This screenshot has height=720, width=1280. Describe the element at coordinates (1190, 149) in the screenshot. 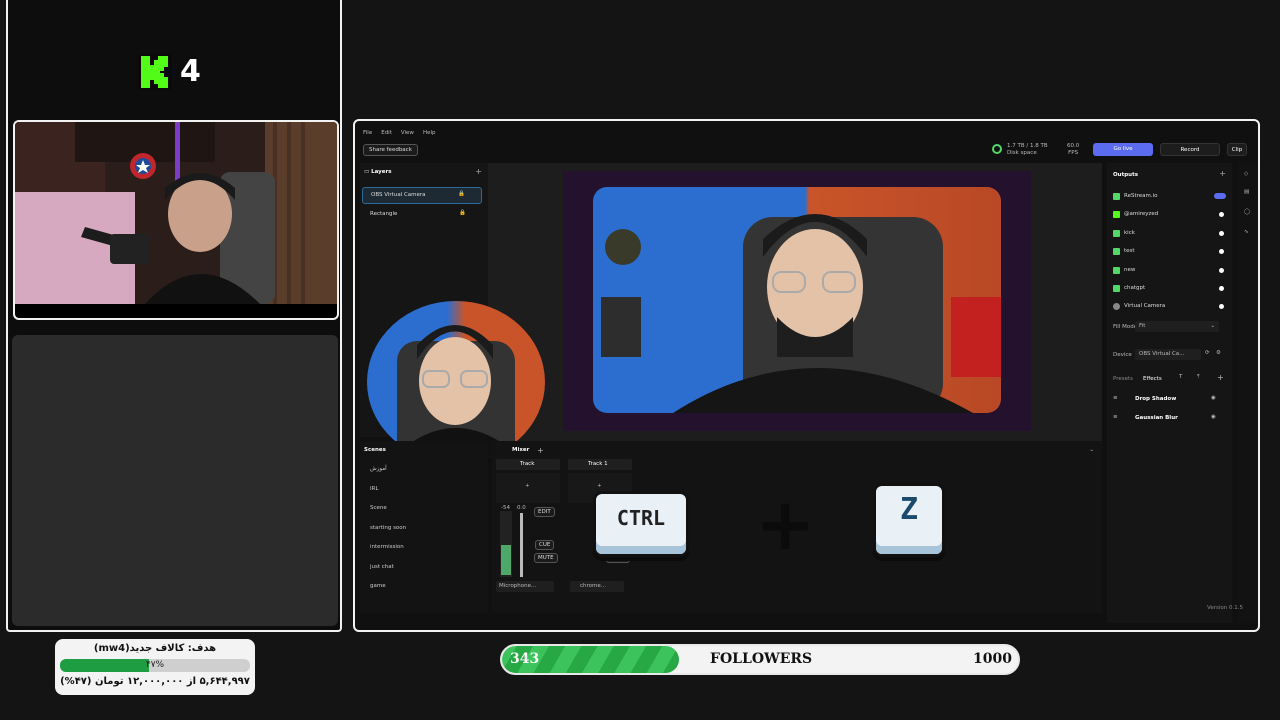

I see `record-button: Record` at that location.